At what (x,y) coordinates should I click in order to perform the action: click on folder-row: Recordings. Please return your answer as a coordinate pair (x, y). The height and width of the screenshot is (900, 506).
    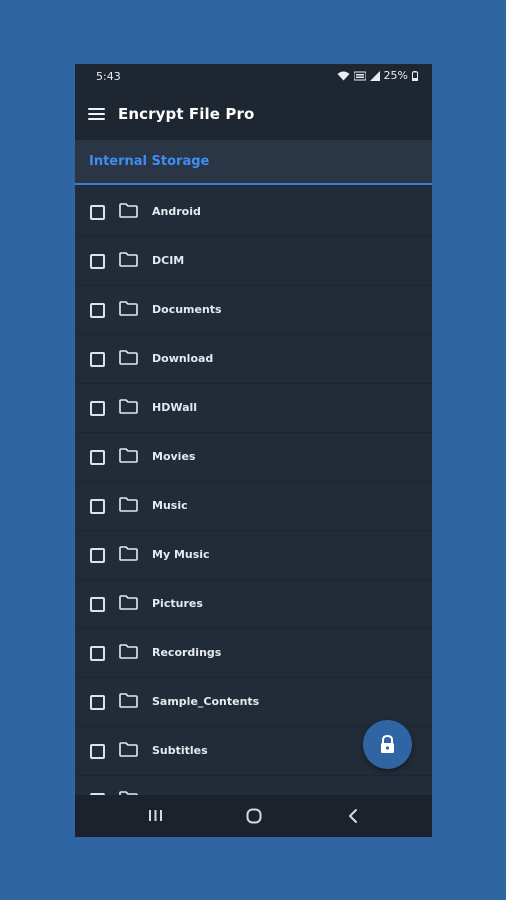
    Looking at the image, I should click on (253, 653).